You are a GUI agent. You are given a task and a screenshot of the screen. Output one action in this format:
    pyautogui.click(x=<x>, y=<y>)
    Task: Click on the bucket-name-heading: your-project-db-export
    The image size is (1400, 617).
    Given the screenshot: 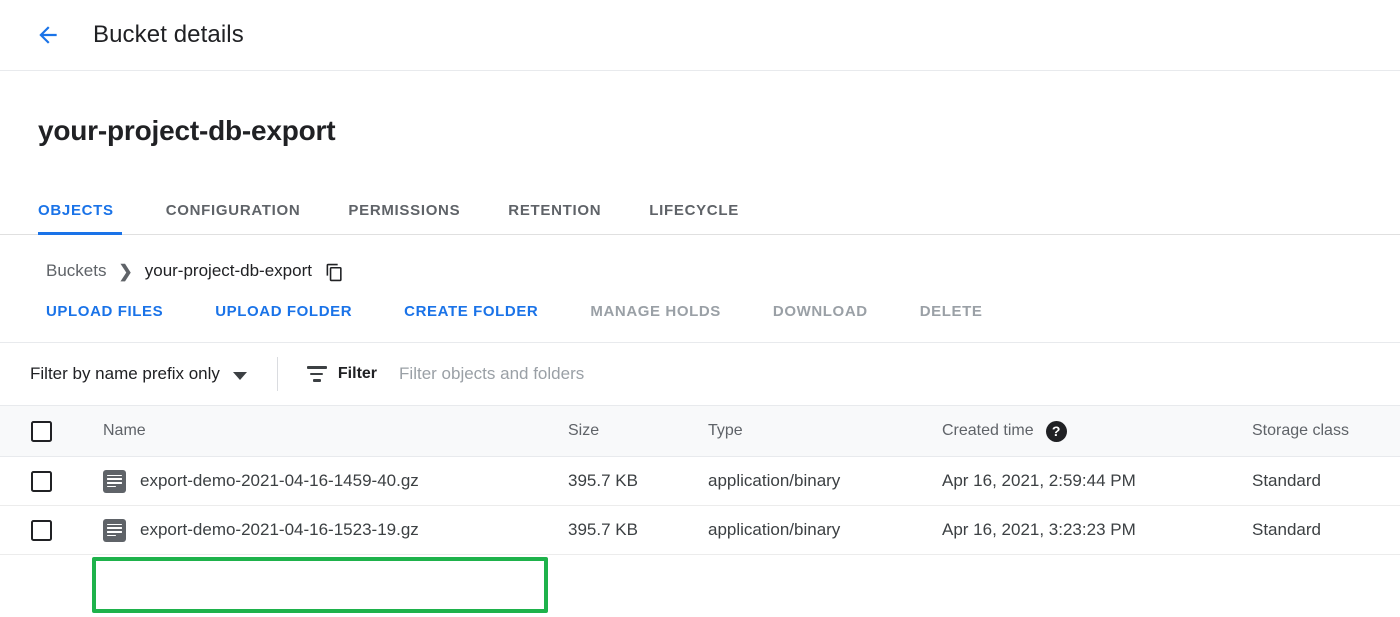 What is the action you would take?
    pyautogui.click(x=187, y=130)
    